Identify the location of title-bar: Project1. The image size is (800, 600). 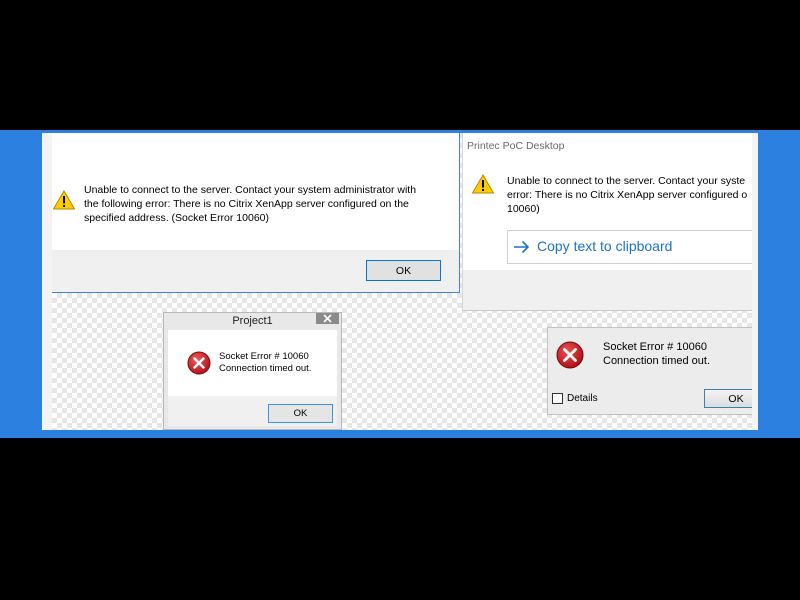
(252, 321).